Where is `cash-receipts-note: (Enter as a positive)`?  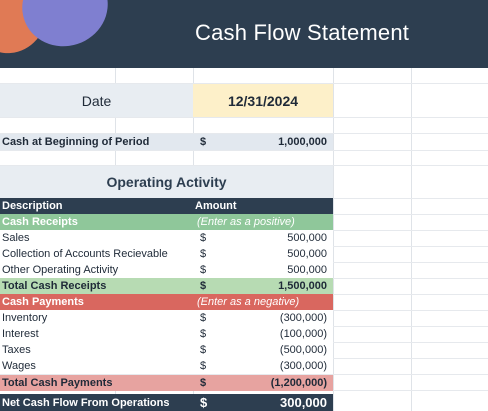 cash-receipts-note: (Enter as a positive) is located at coordinates (246, 222).